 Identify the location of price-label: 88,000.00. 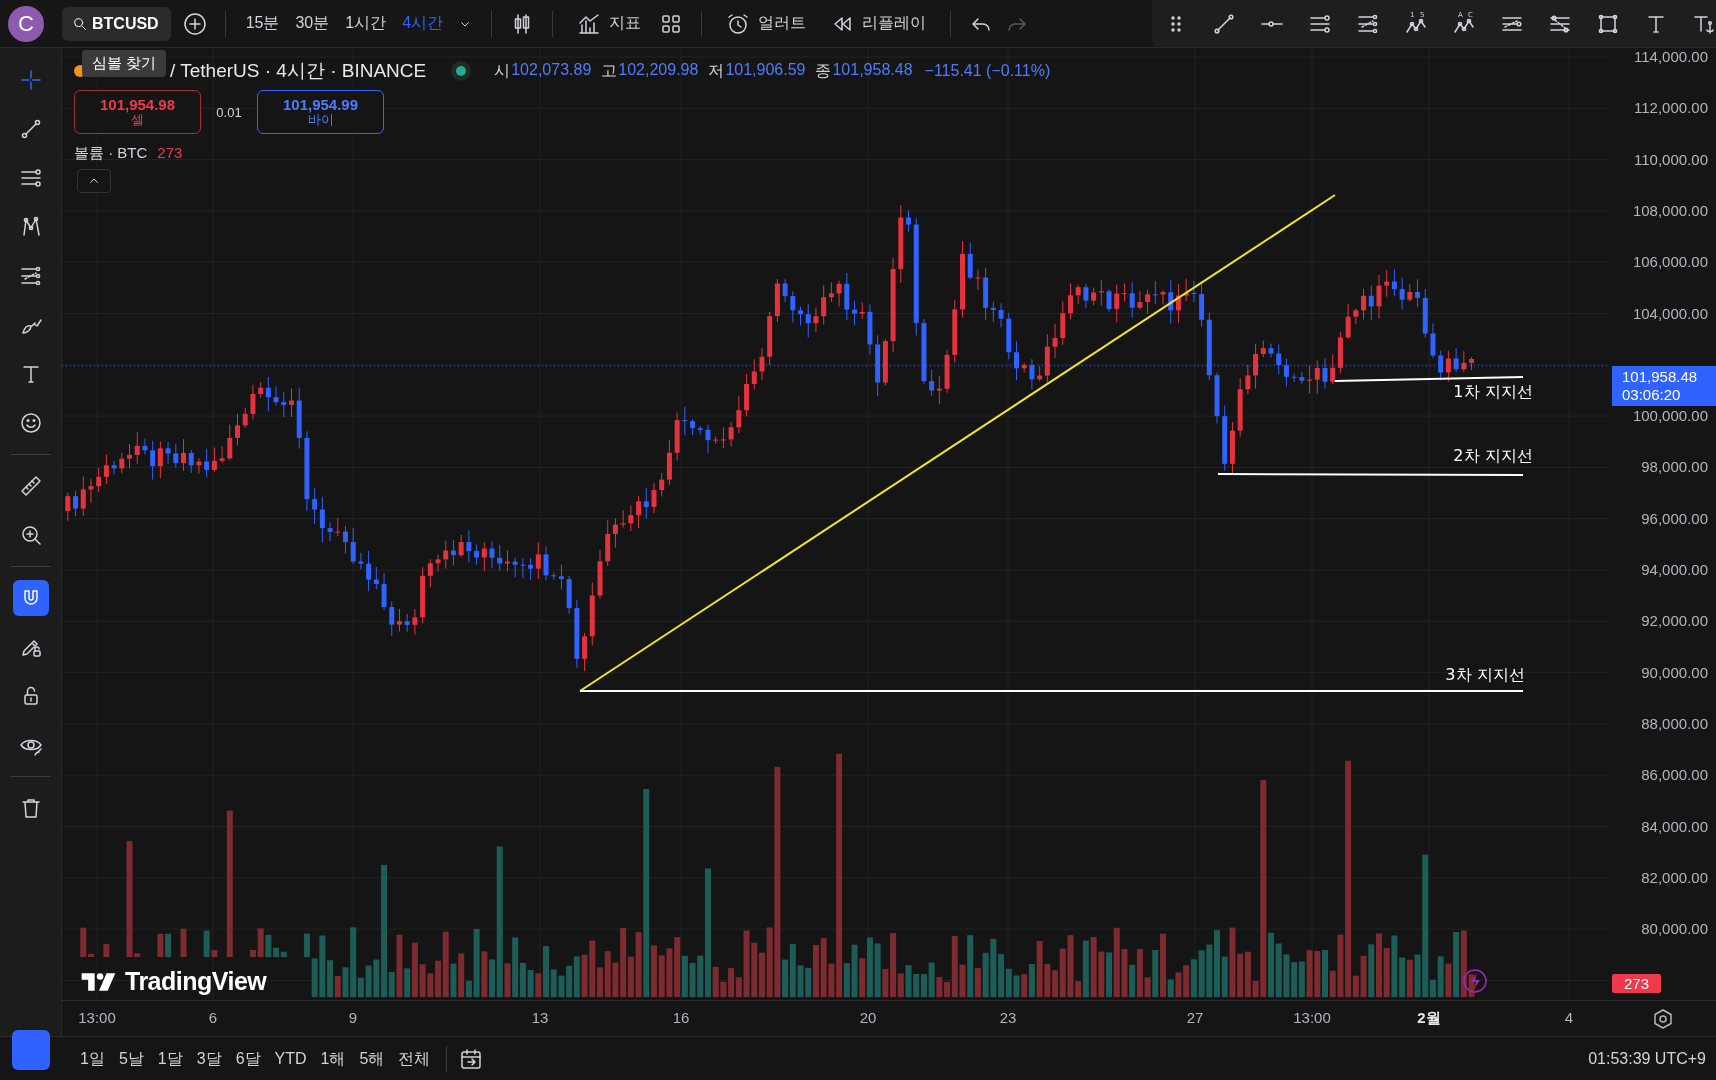
(1674, 723).